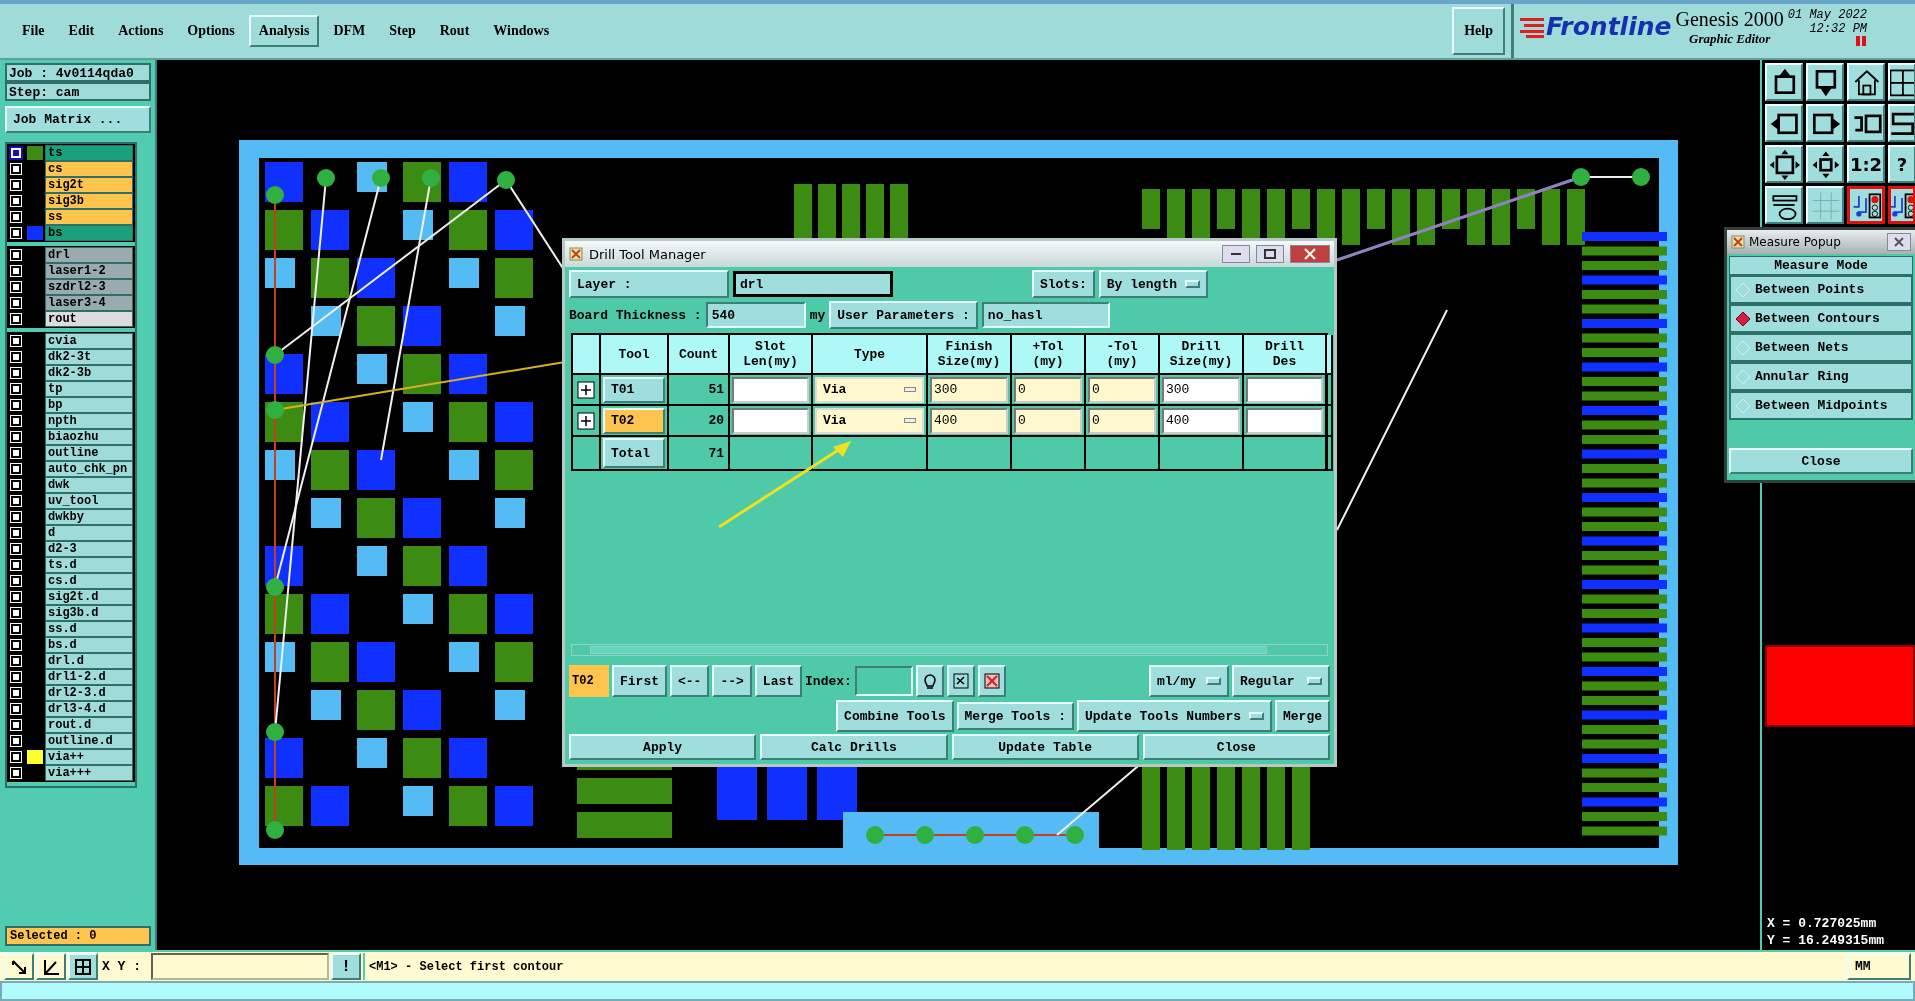  What do you see at coordinates (1048, 420) in the screenshot?
I see `plus-tolerance-field: 0` at bounding box center [1048, 420].